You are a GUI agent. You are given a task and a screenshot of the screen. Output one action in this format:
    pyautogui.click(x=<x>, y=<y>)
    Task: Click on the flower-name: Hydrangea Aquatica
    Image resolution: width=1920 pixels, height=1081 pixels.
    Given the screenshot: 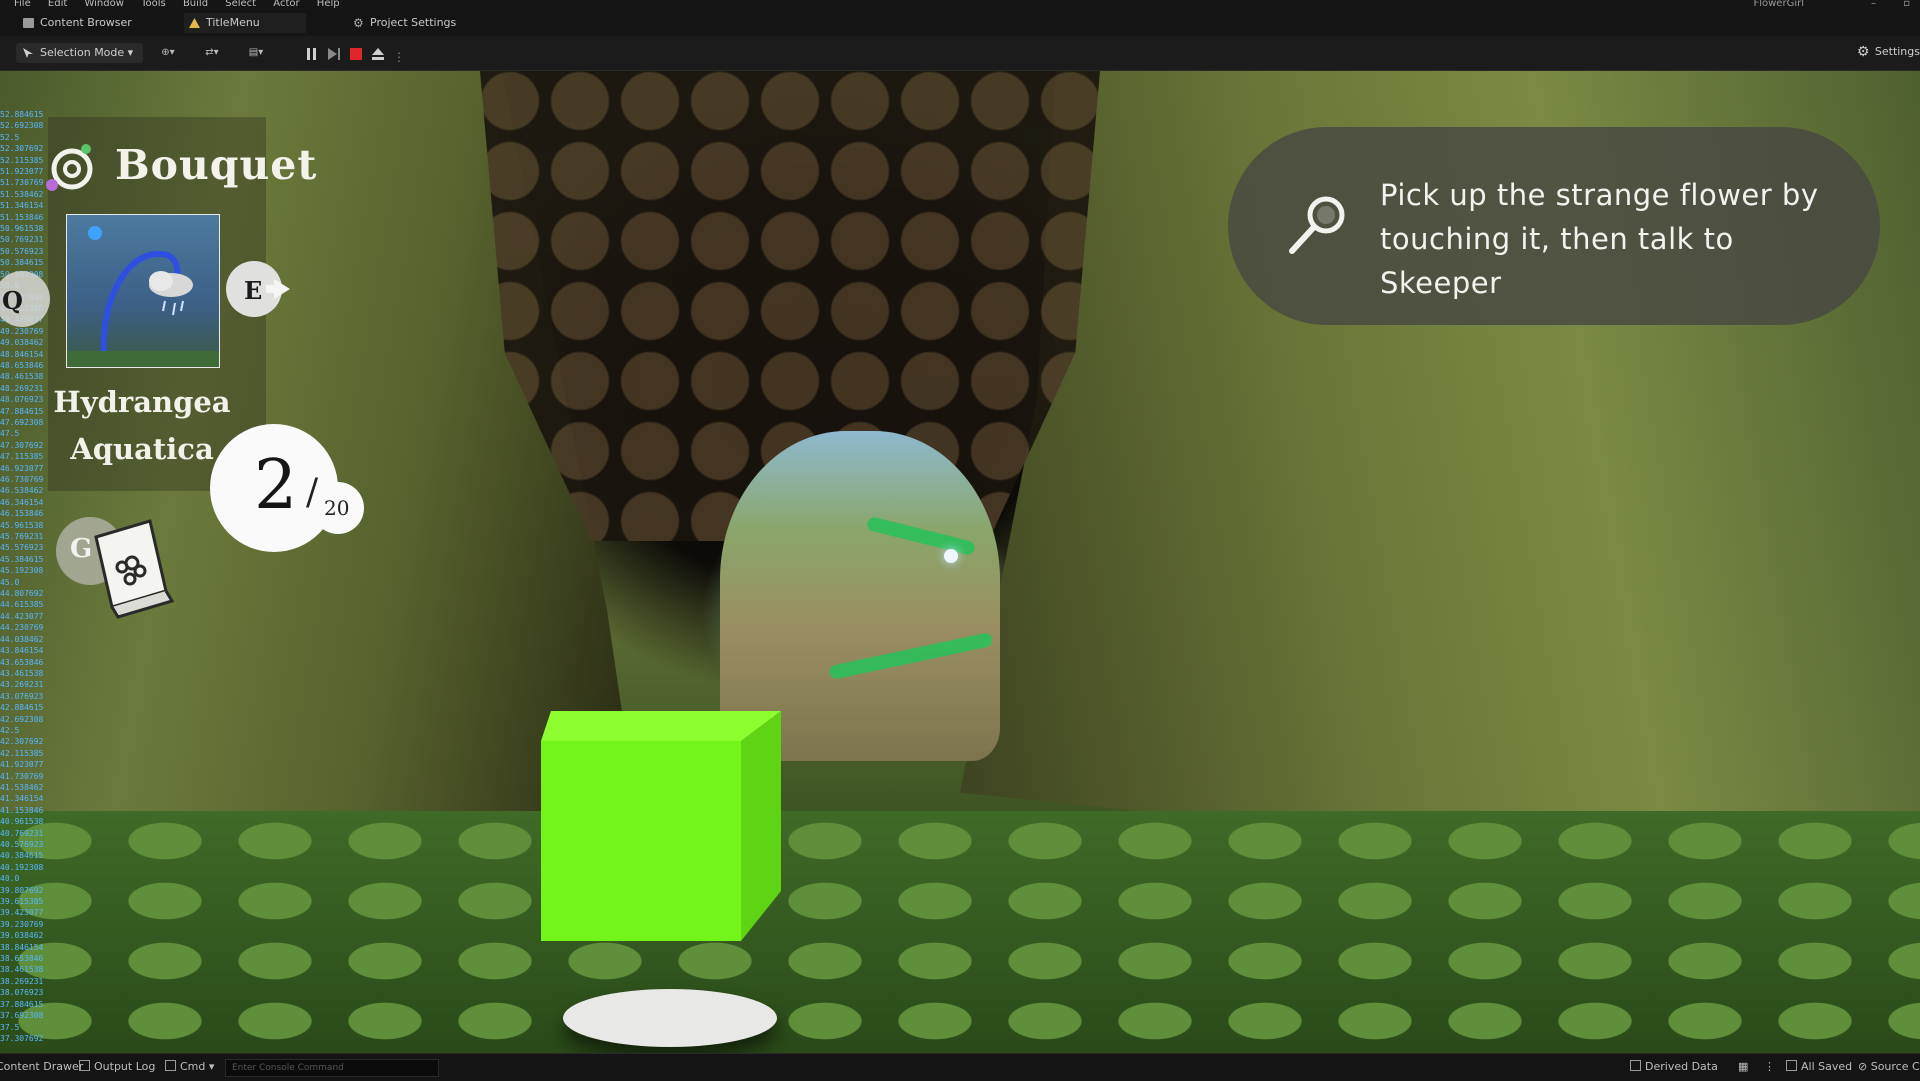 What is the action you would take?
    pyautogui.click(x=142, y=426)
    